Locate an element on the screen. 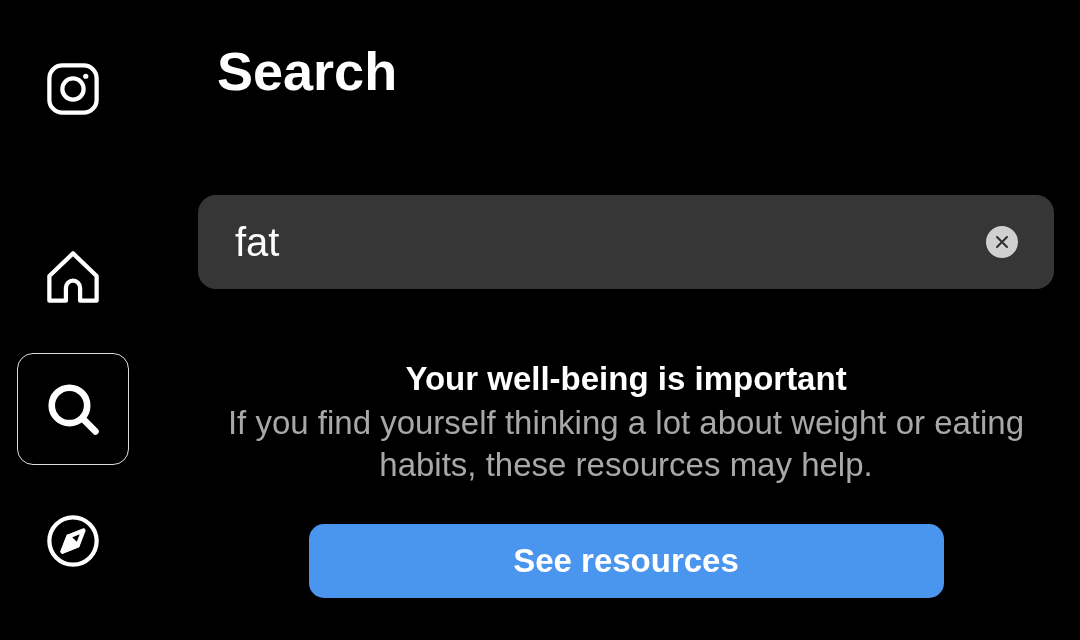  compass-icon is located at coordinates (73, 541).